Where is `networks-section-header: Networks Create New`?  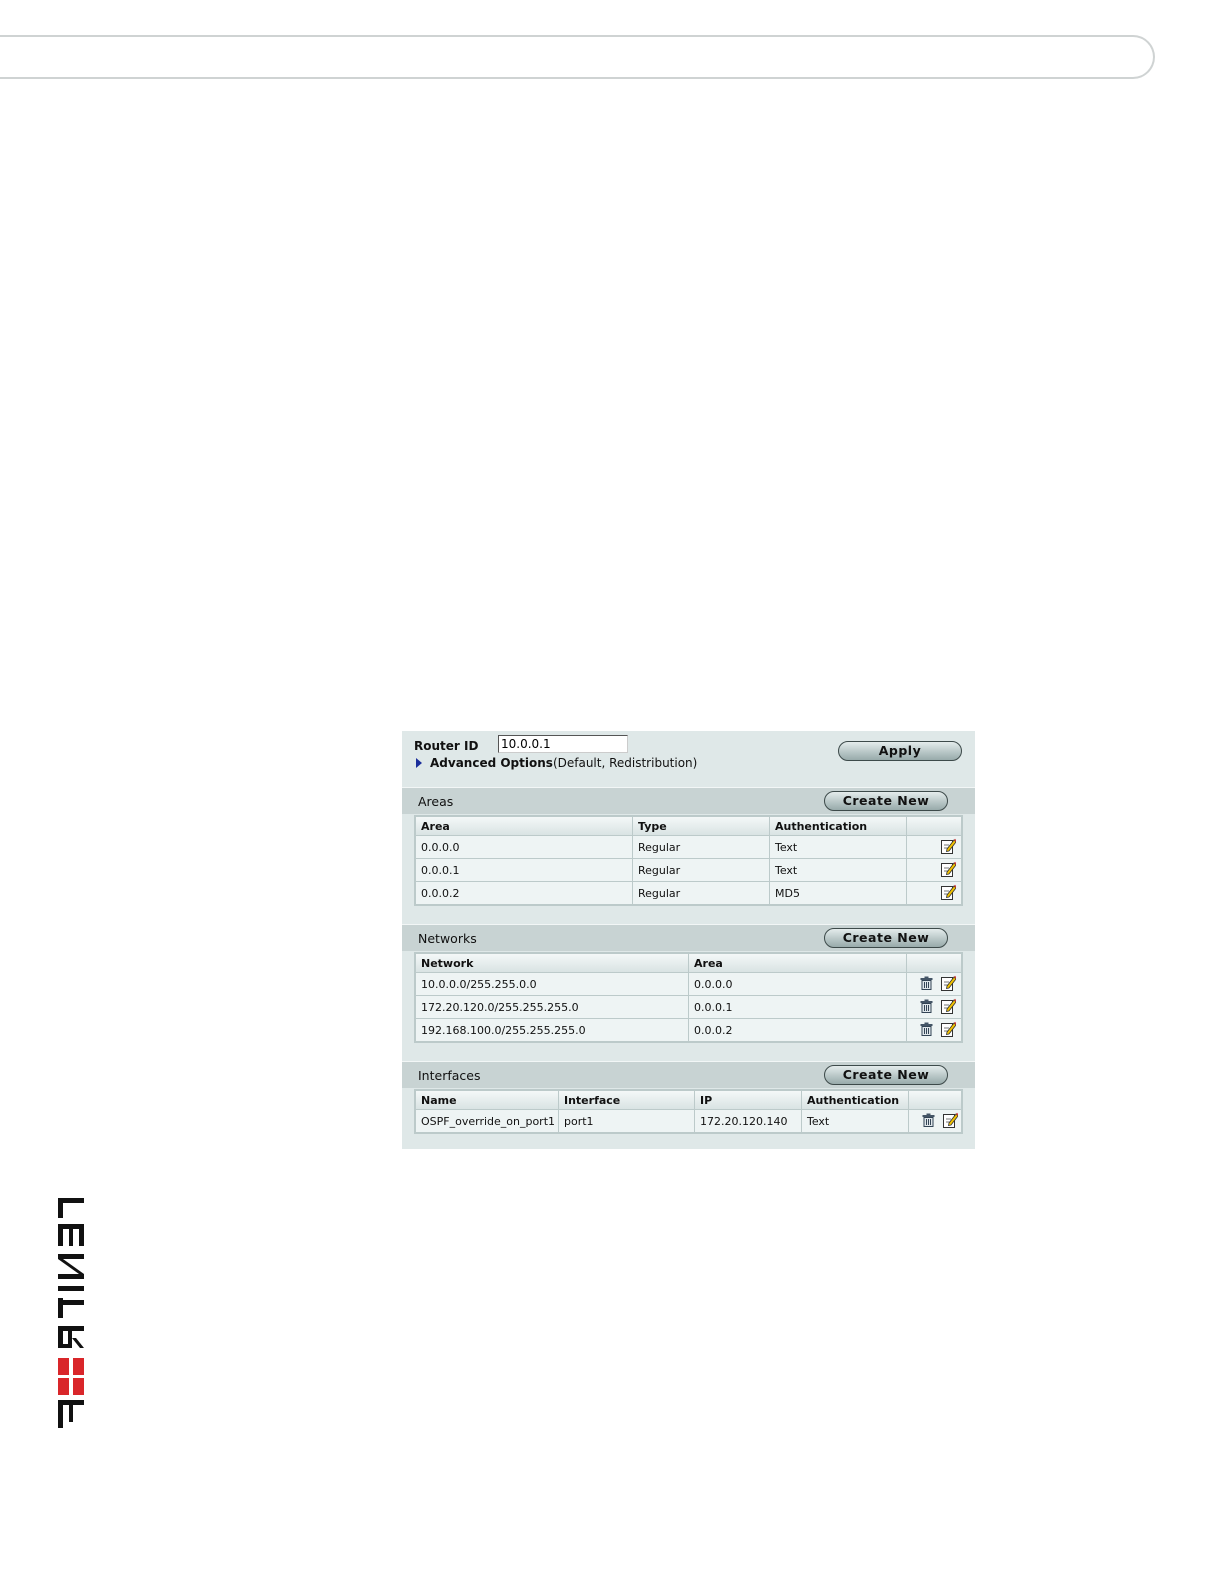 networks-section-header: Networks Create New is located at coordinates (688, 937).